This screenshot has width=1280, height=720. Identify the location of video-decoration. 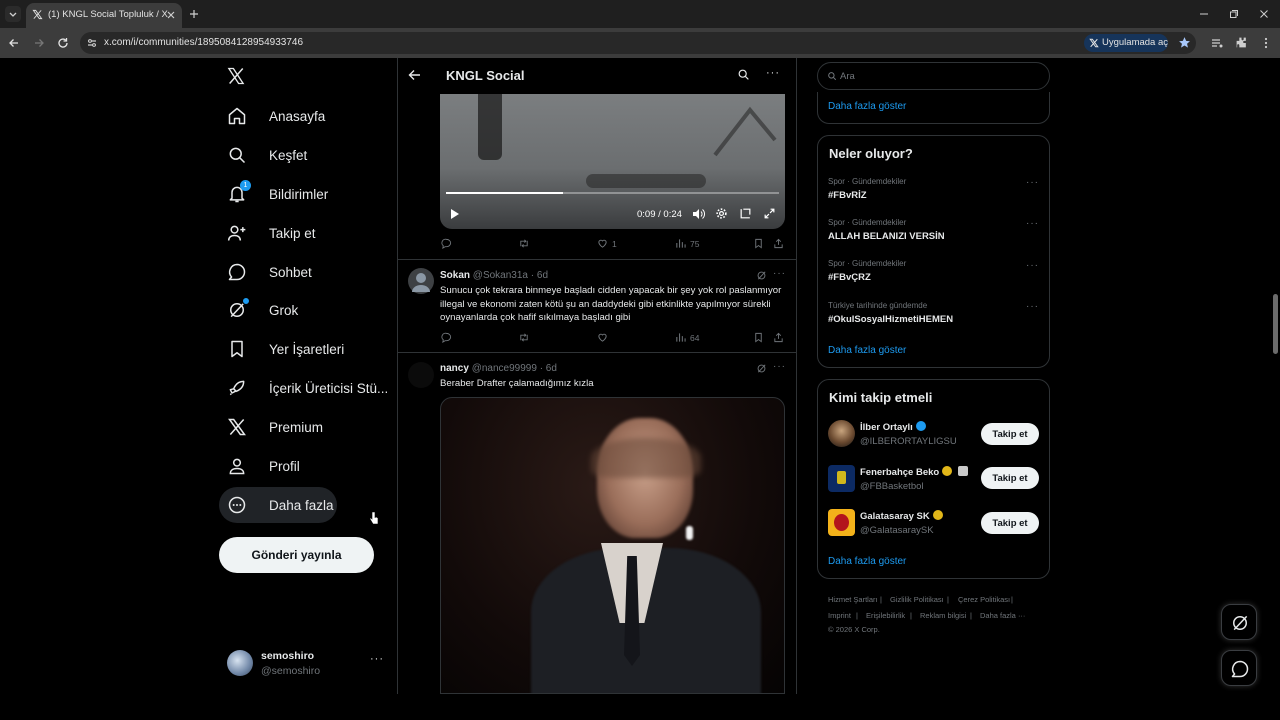
(745, 131).